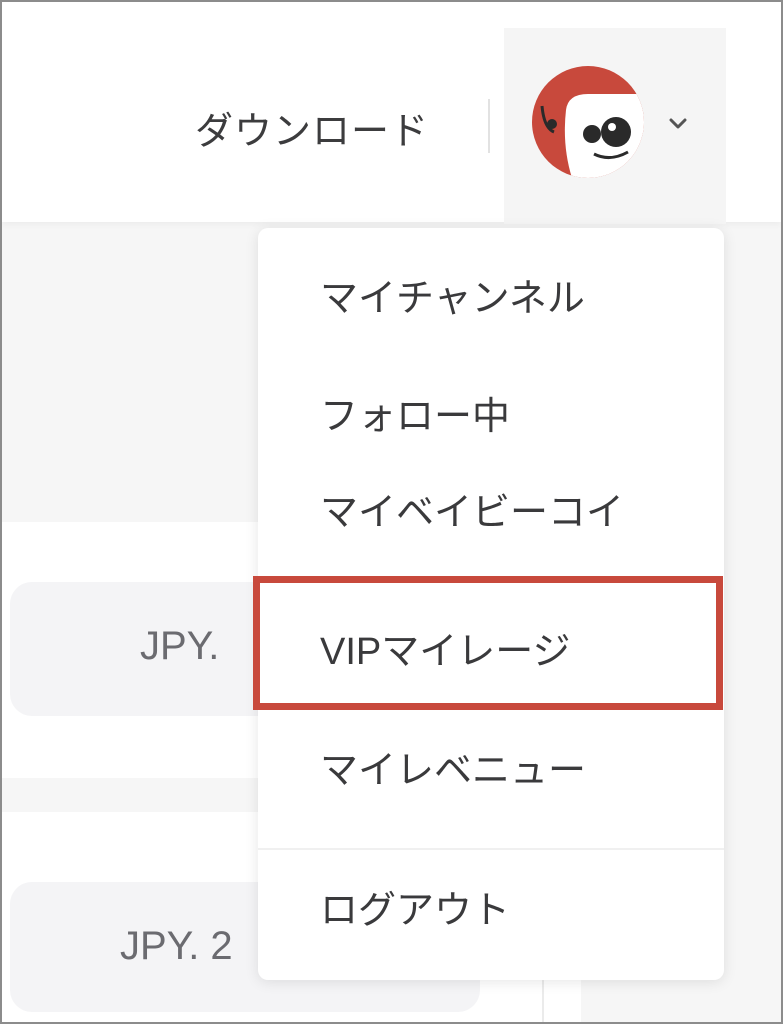 This screenshot has height=1024, width=783. What do you see at coordinates (678, 124) in the screenshot?
I see `chevron-down-icon` at bounding box center [678, 124].